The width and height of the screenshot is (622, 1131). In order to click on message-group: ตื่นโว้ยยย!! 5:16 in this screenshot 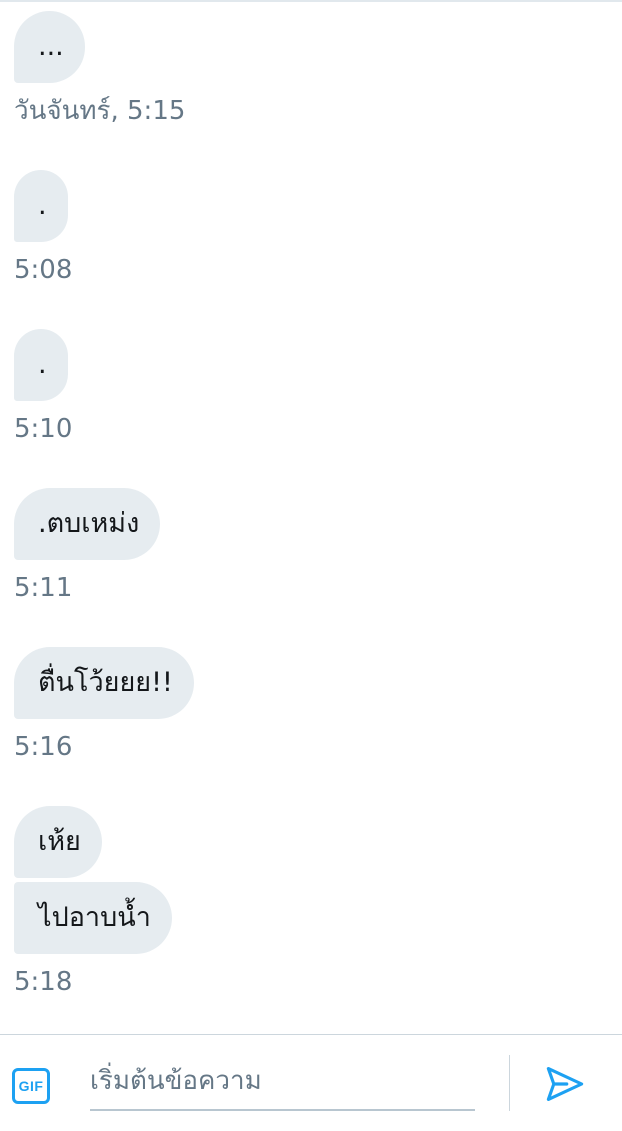, I will do `click(104, 705)`.